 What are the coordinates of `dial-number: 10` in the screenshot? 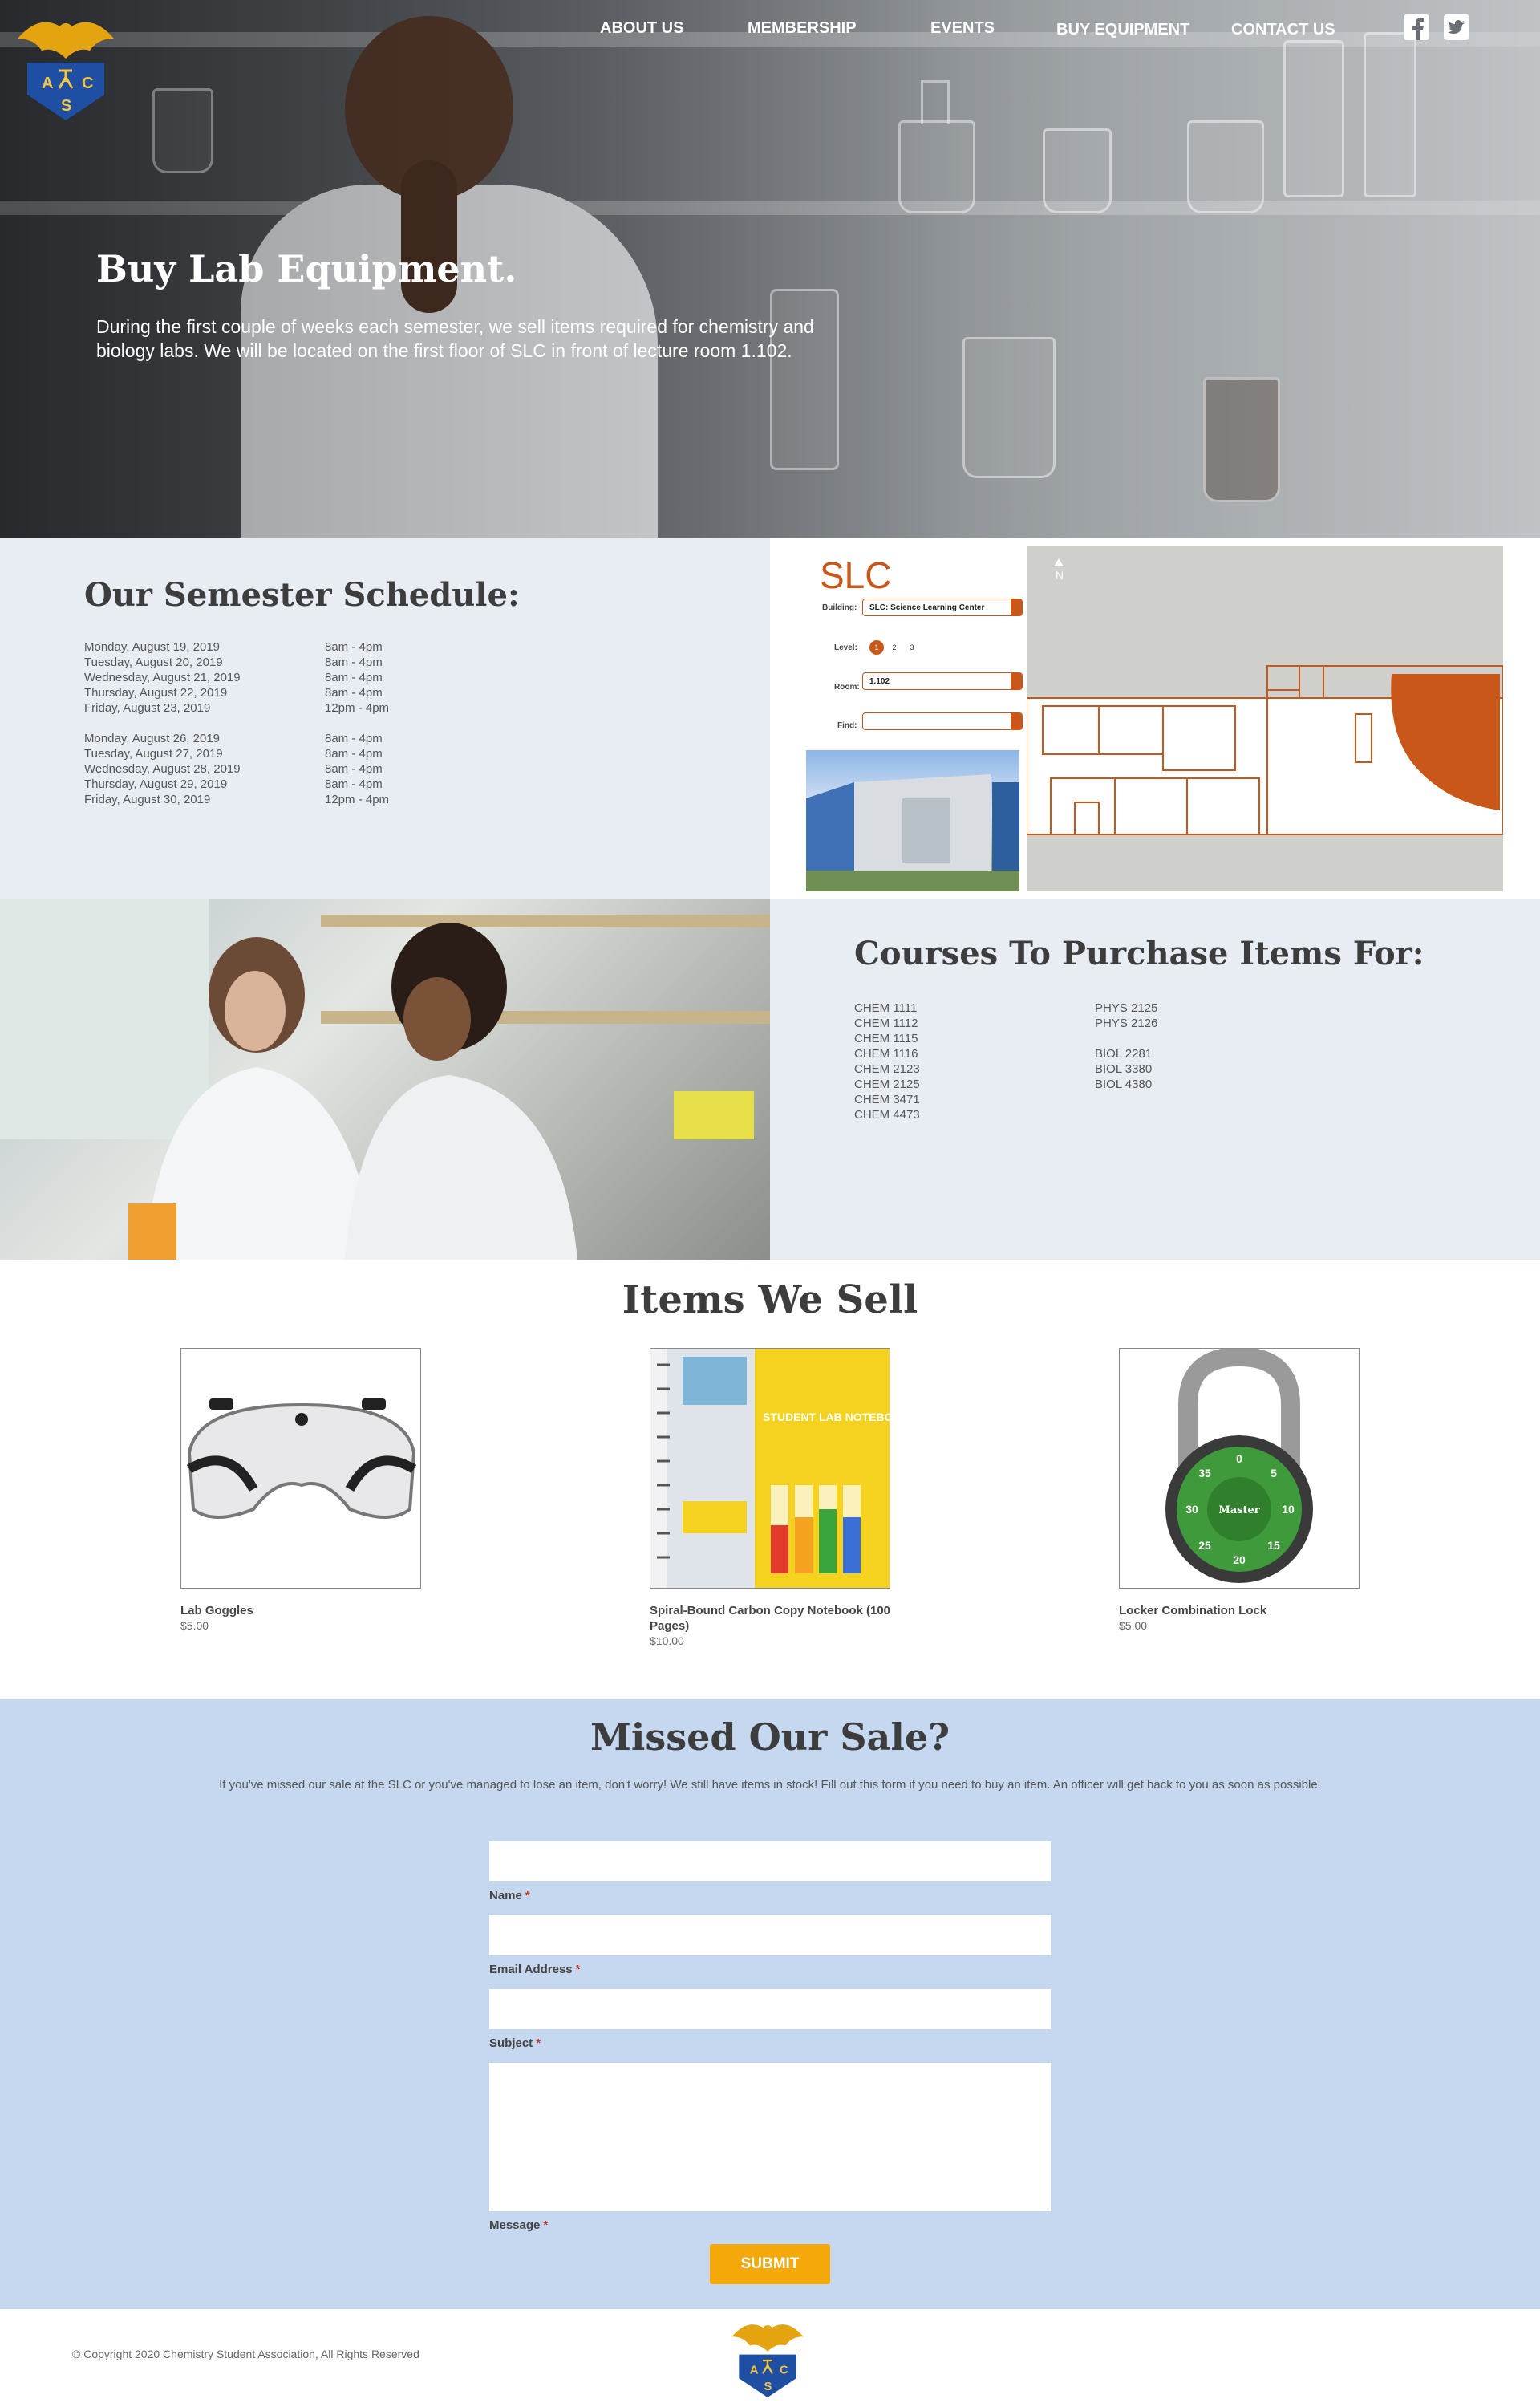 It's located at (1288, 1510).